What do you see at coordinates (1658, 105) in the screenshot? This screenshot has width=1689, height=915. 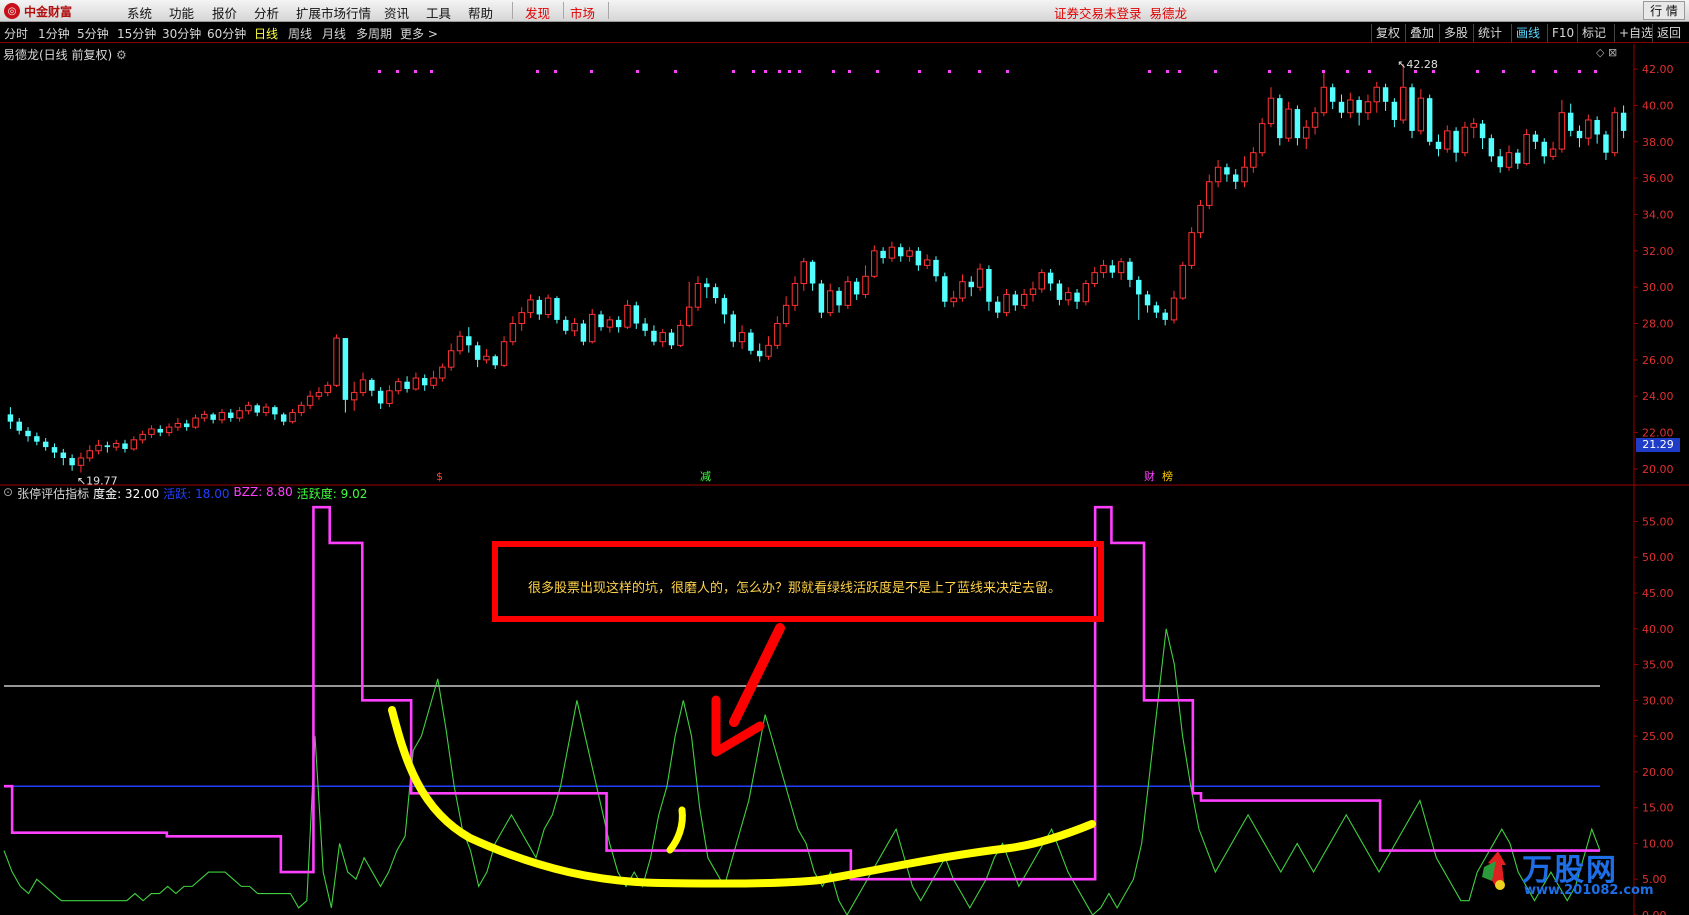 I see `price-axis-label: 40.00` at bounding box center [1658, 105].